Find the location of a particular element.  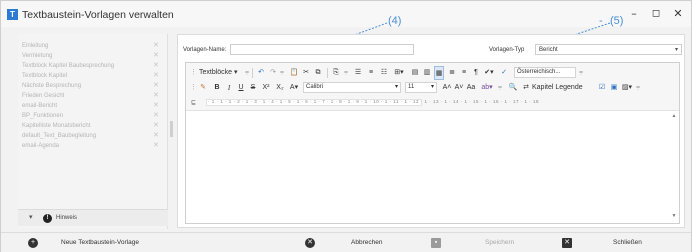

grip-icon: ⋮ is located at coordinates (193, 72).